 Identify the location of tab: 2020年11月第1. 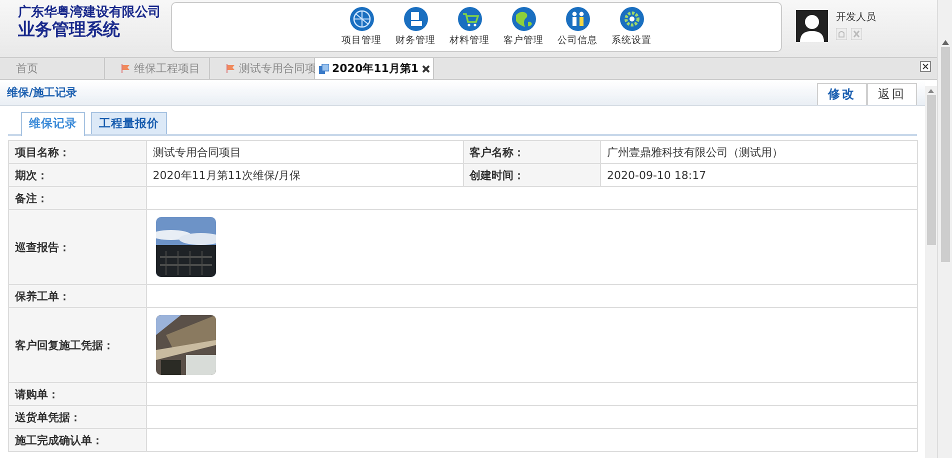
(374, 68).